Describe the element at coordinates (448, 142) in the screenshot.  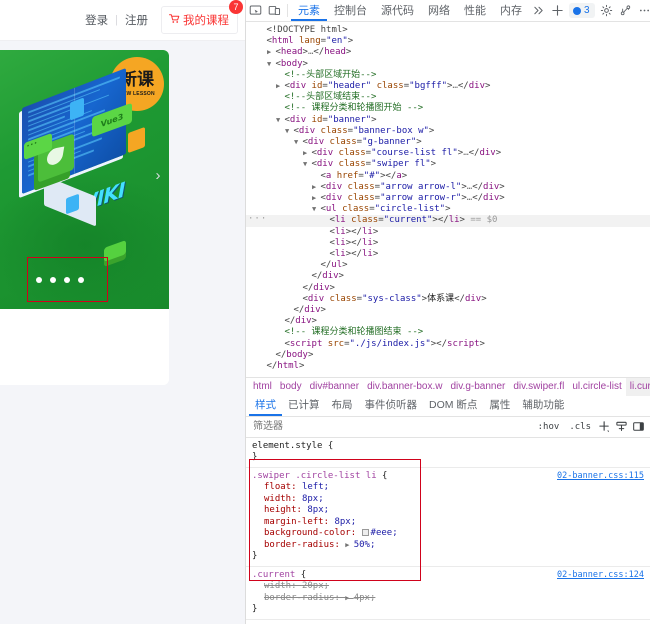
I see `dom-node: ▼ <div class="g-banner">` at that location.